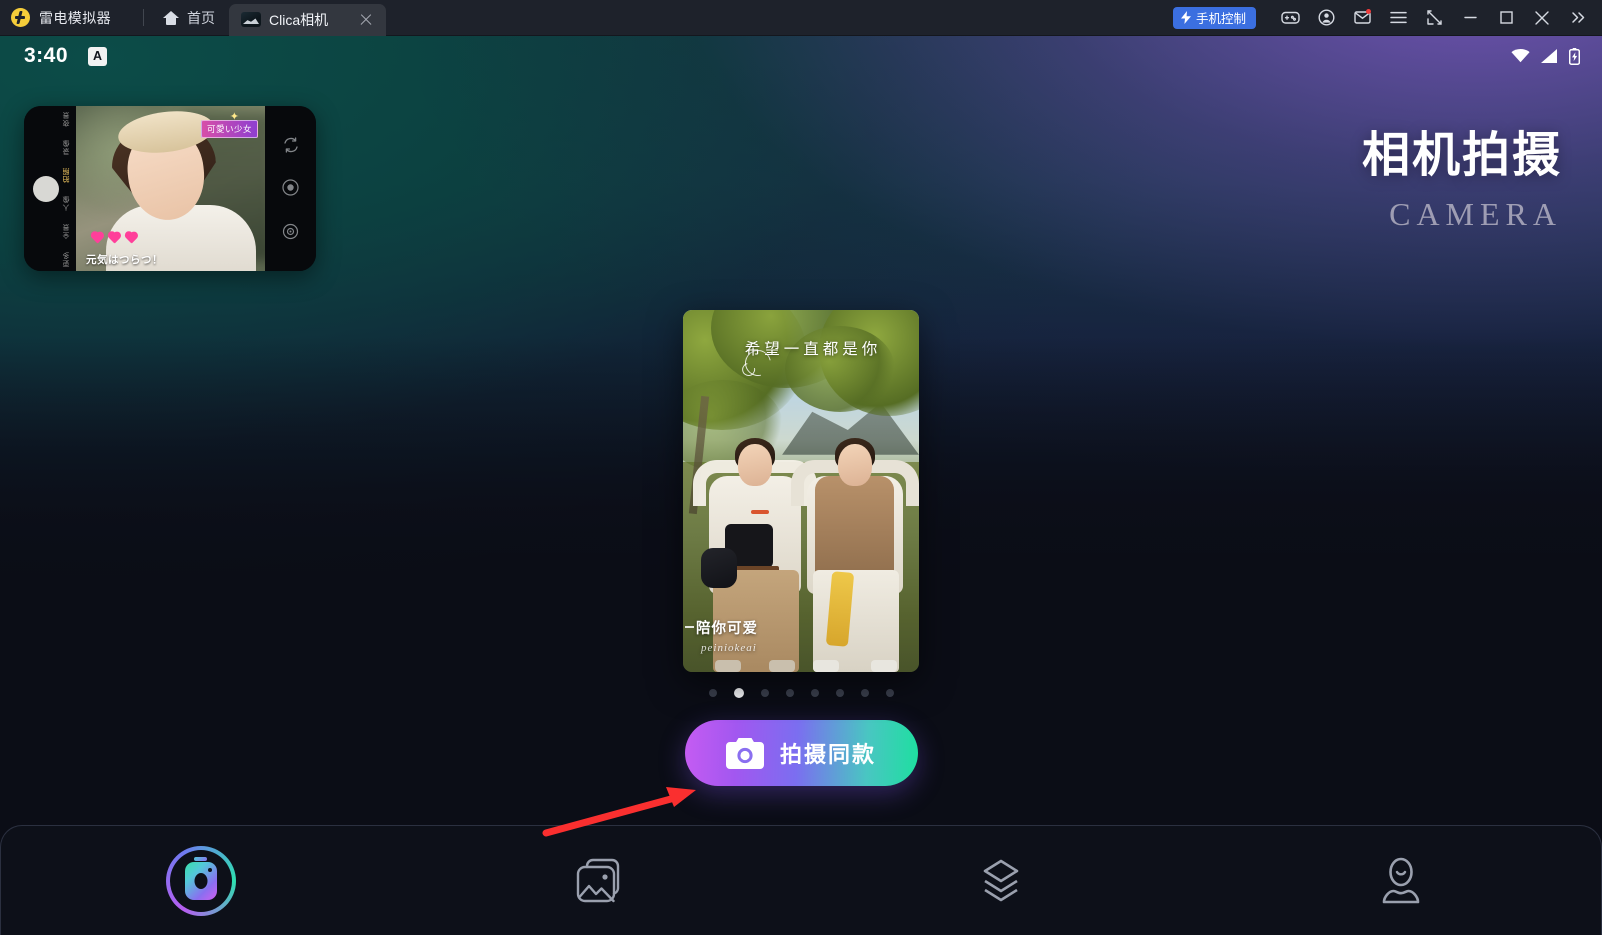 This screenshot has height=935, width=1602. I want to click on preview-photo: ✦ 可愛い少女 元気はつらつ！, so click(170, 188).